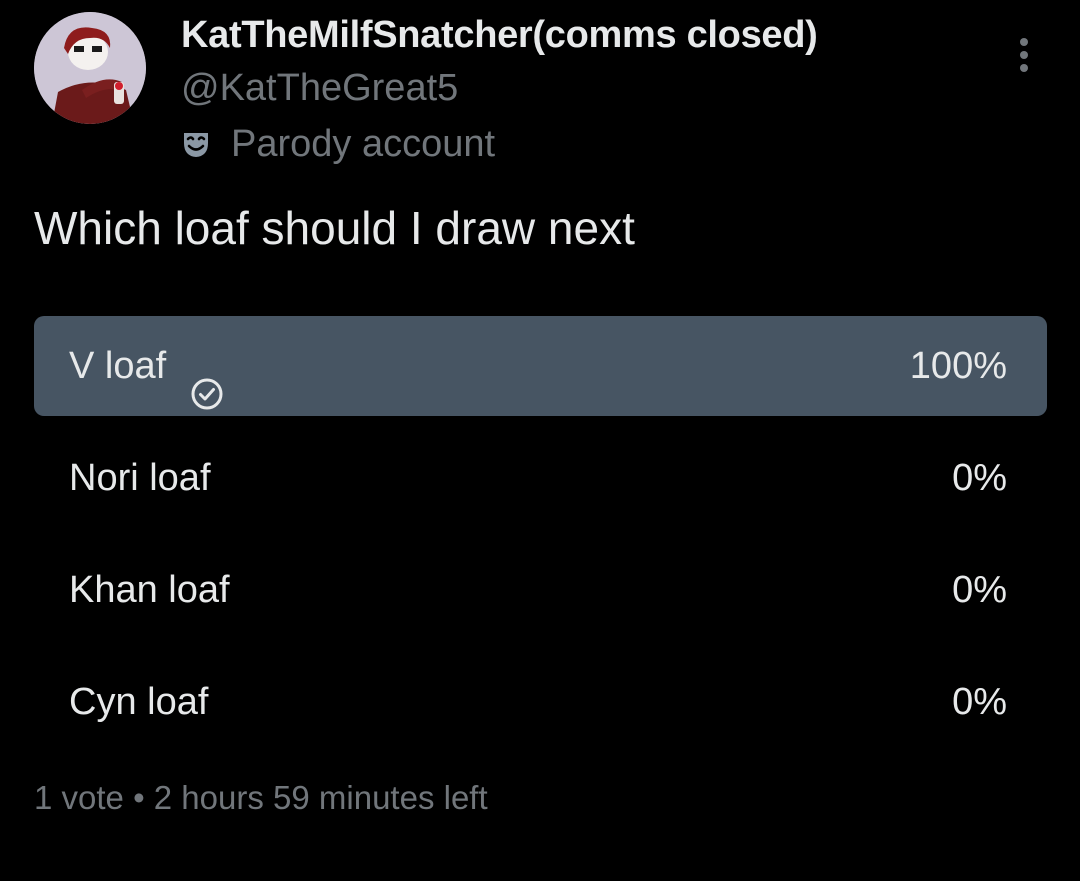 This screenshot has width=1080, height=881. I want to click on poll-option-percent: 100%, so click(958, 366).